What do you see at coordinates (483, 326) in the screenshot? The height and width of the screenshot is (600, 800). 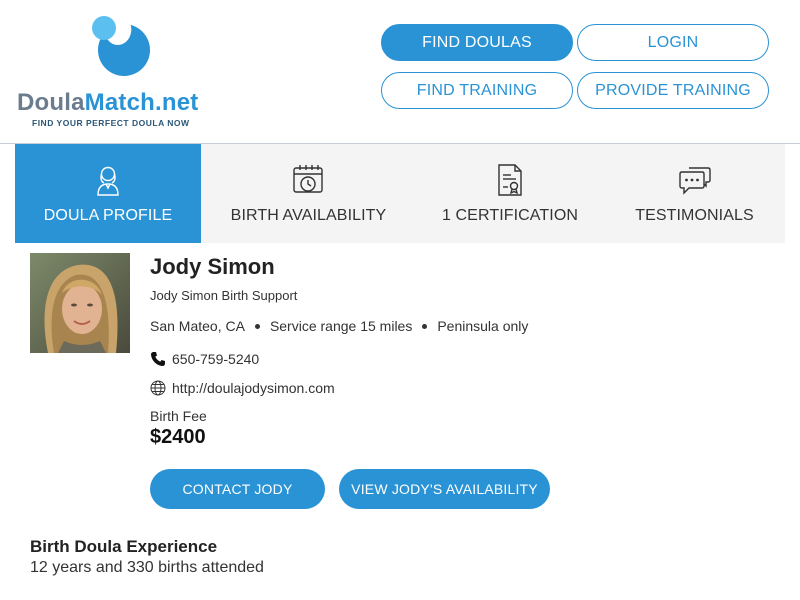 I see `service-area-text: Peninsula only` at bounding box center [483, 326].